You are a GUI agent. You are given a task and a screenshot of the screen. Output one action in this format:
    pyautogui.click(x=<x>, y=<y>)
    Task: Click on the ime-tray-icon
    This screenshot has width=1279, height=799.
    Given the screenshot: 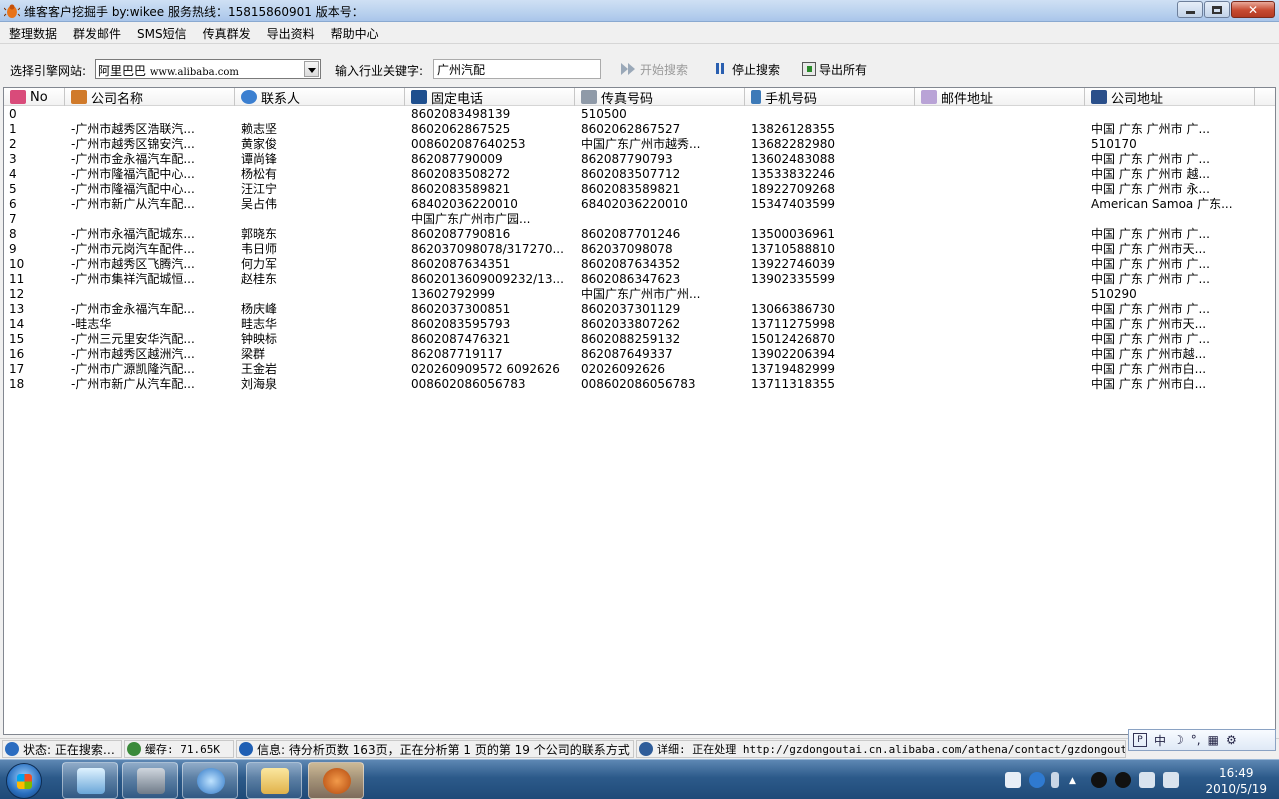 What is the action you would take?
    pyautogui.click(x=1013, y=780)
    